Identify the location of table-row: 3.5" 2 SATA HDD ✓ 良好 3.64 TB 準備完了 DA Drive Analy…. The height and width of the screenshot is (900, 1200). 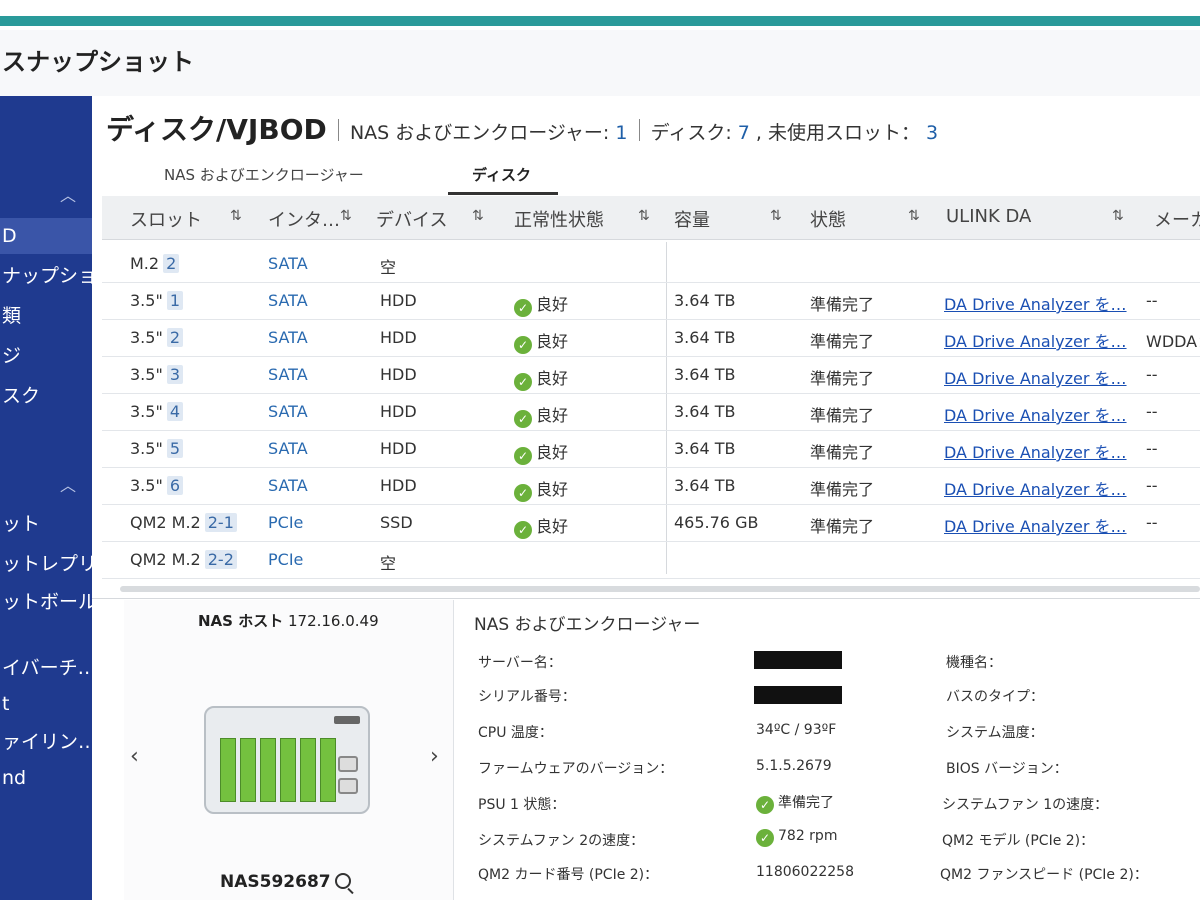
(651, 338).